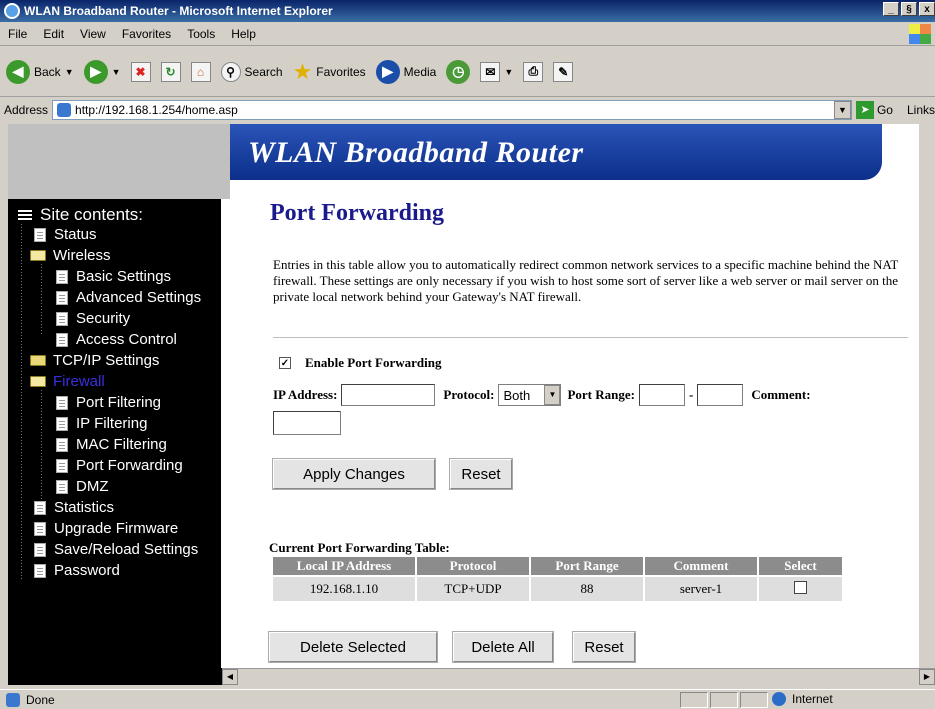 The height and width of the screenshot is (709, 935). I want to click on search-button: ⚲ Search, so click(251, 71).